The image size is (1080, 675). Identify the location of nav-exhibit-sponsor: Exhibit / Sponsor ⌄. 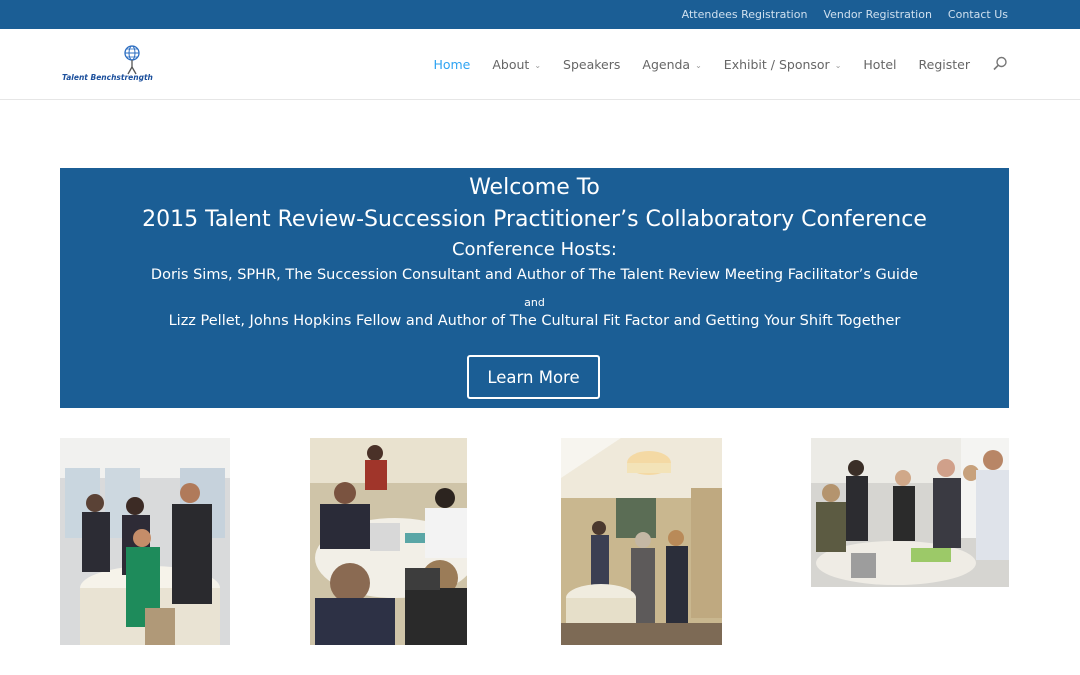
(783, 64).